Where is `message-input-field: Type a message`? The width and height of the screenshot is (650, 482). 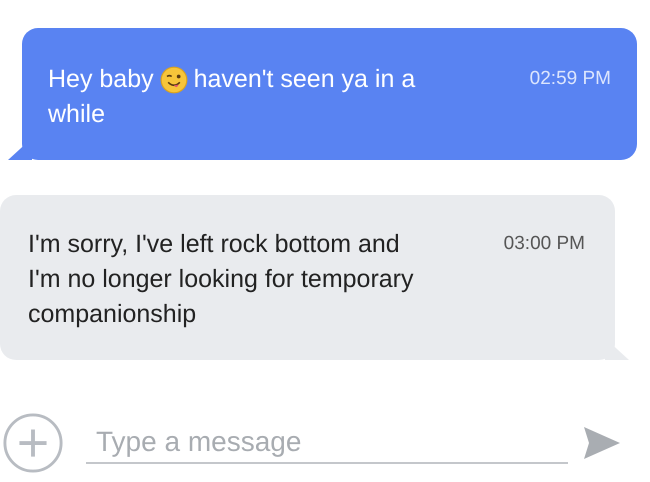 message-input-field: Type a message is located at coordinates (327, 443).